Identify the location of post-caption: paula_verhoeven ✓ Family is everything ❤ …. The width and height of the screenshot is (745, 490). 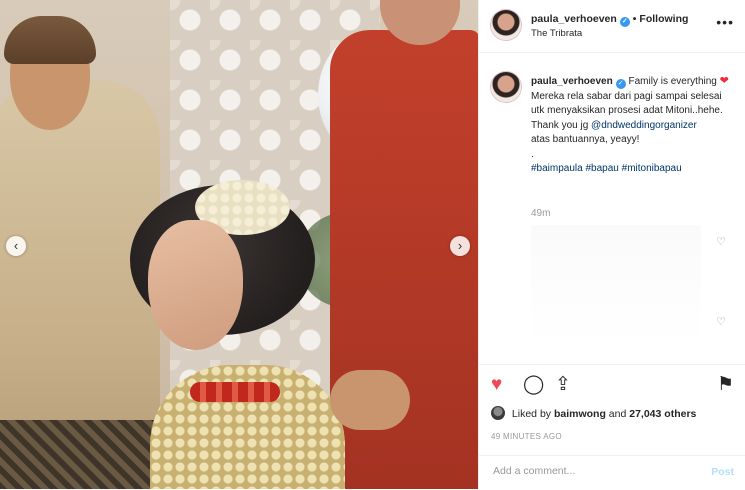
(631, 125).